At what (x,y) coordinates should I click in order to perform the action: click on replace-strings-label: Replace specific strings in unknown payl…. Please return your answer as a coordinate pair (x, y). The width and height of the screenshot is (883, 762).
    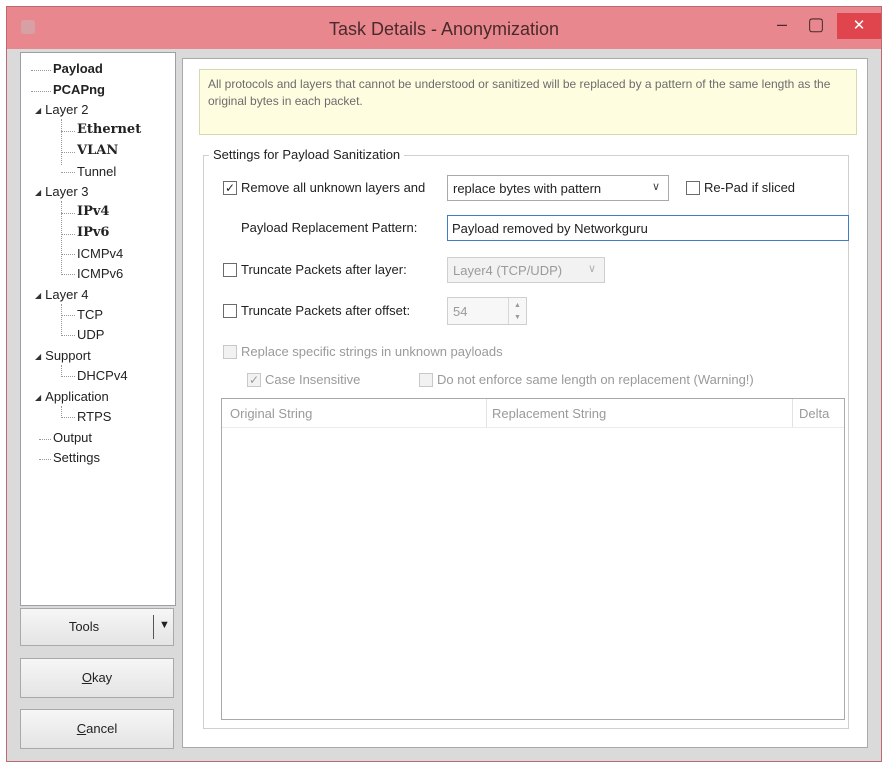
    Looking at the image, I should click on (372, 351).